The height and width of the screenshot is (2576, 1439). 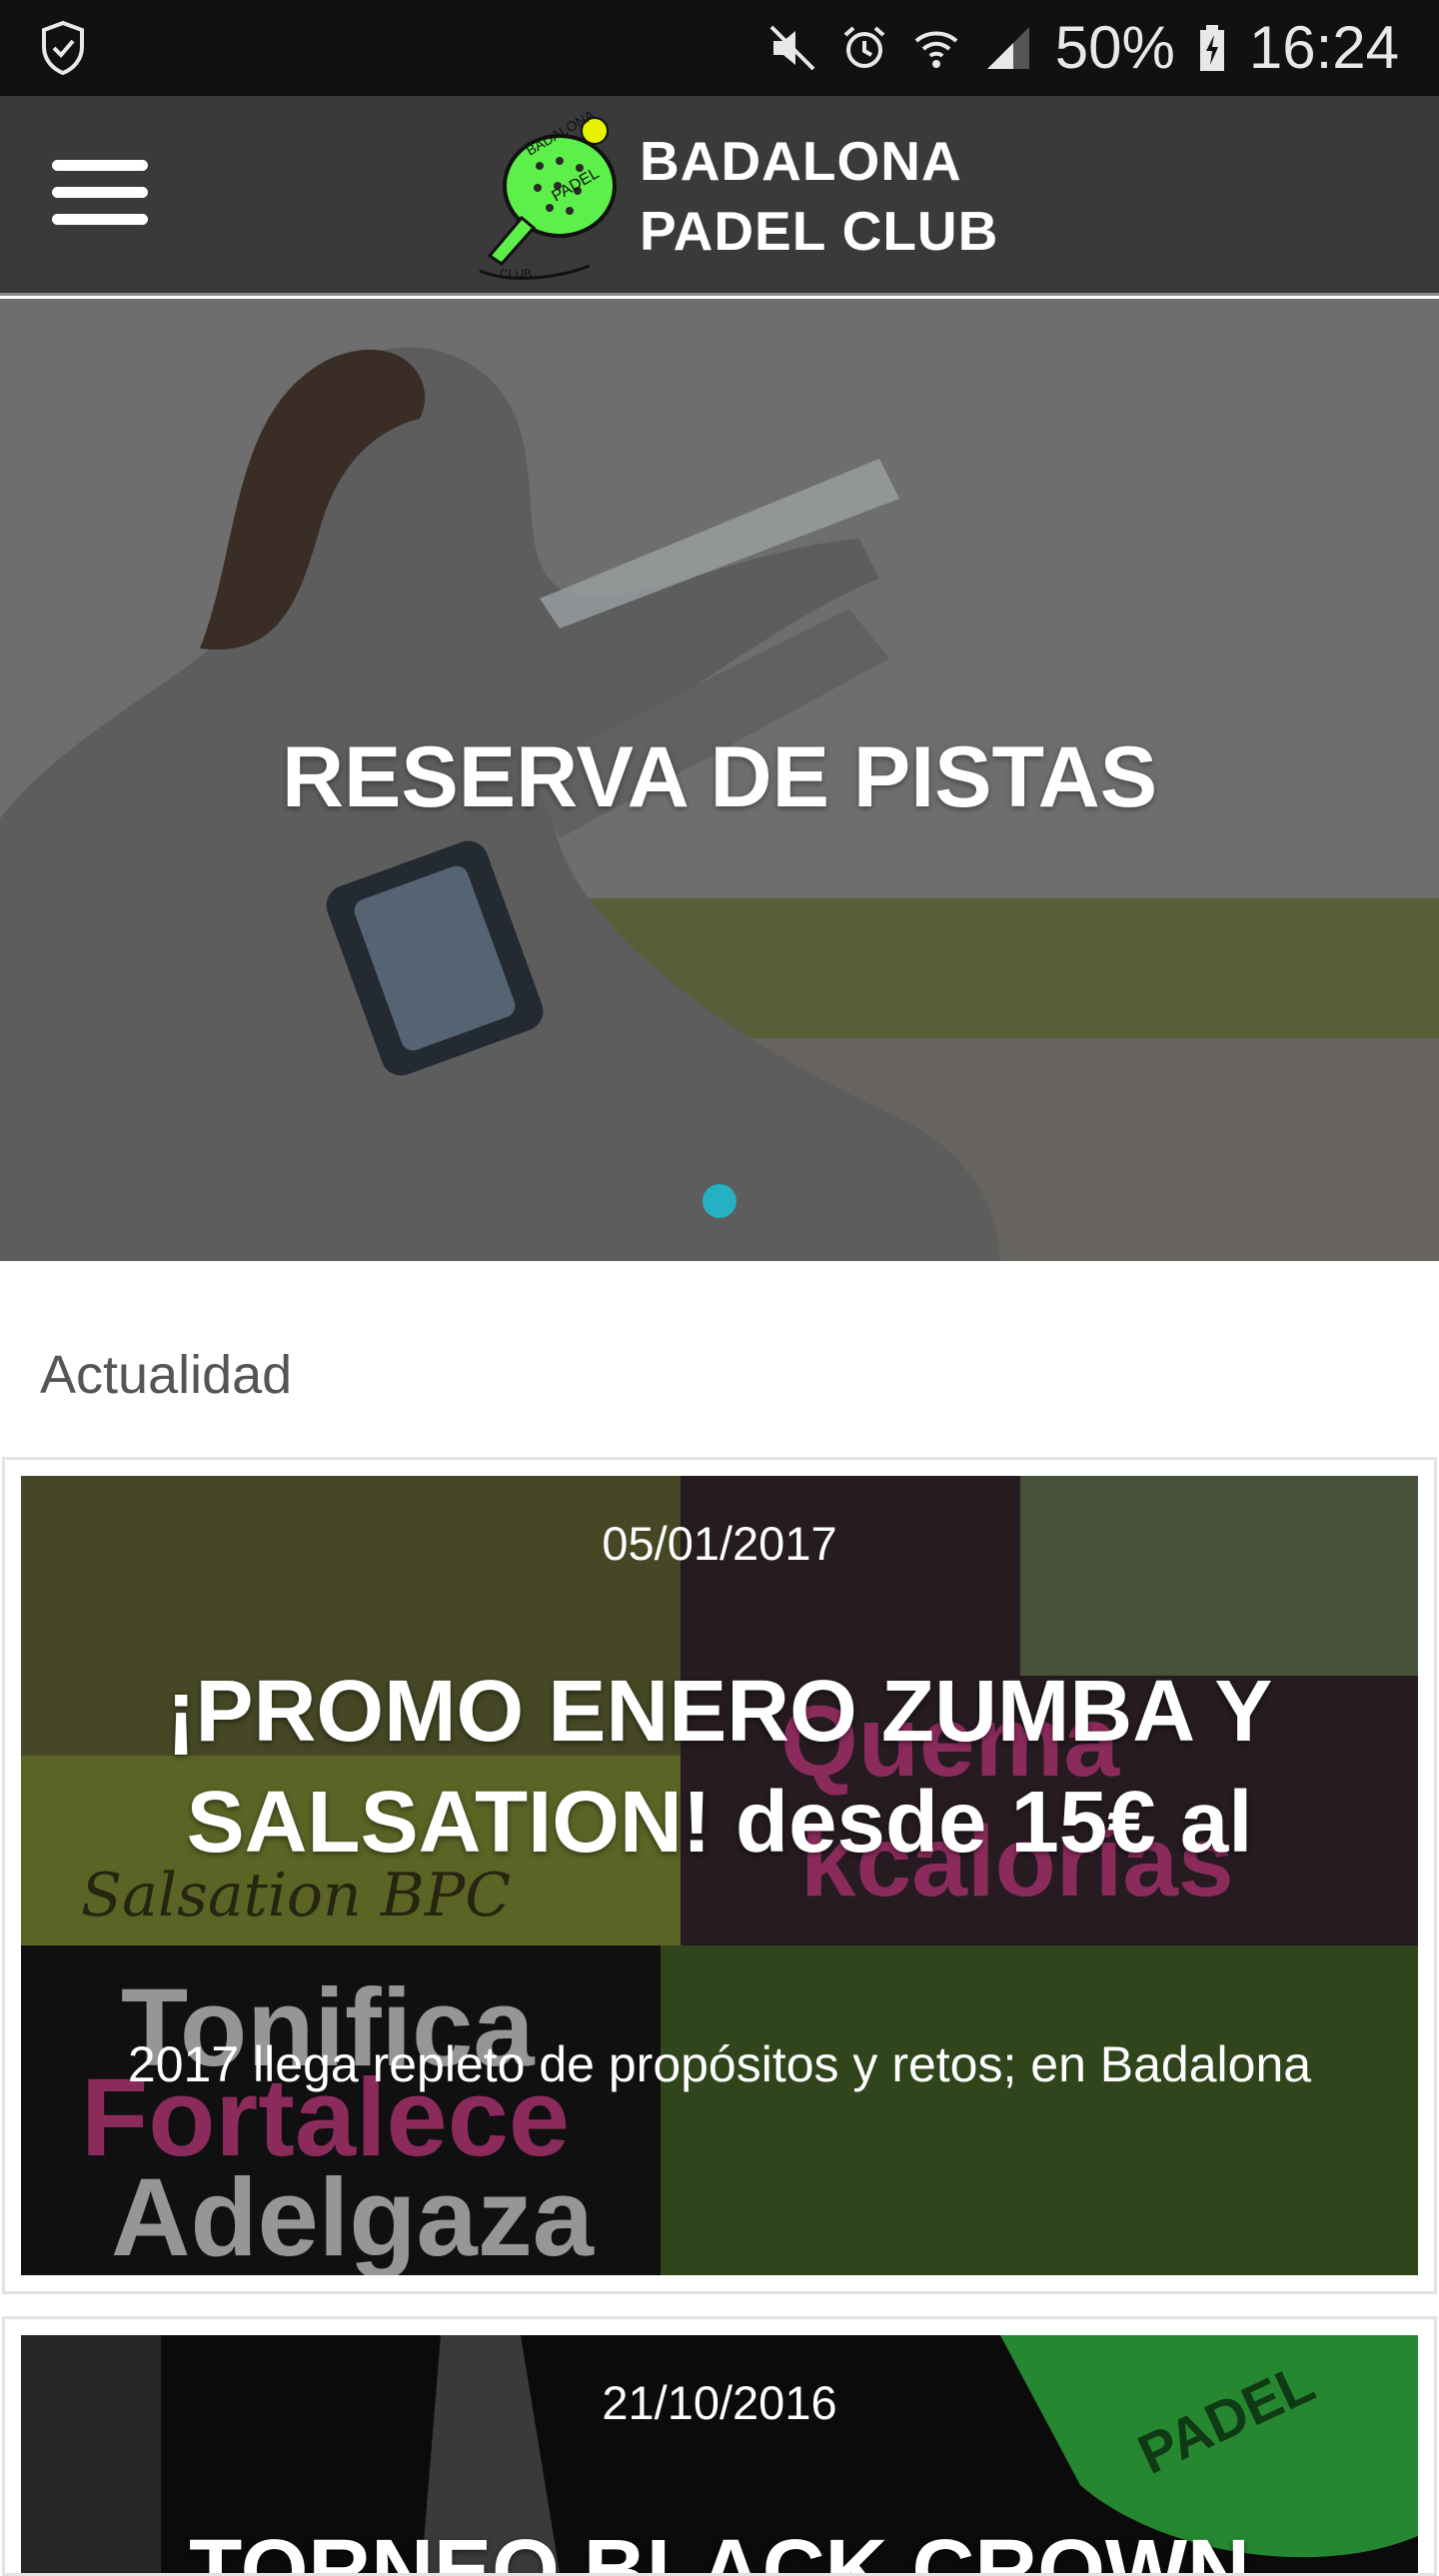 I want to click on news-card-image: PADEL 21/10/2016 TORNEO BLACK CROWN, so click(x=719, y=2454).